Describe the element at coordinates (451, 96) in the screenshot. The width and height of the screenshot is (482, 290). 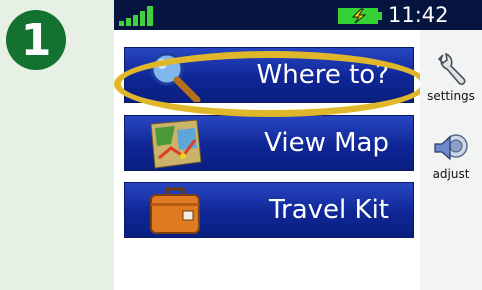
I see `settings-label: settings` at that location.